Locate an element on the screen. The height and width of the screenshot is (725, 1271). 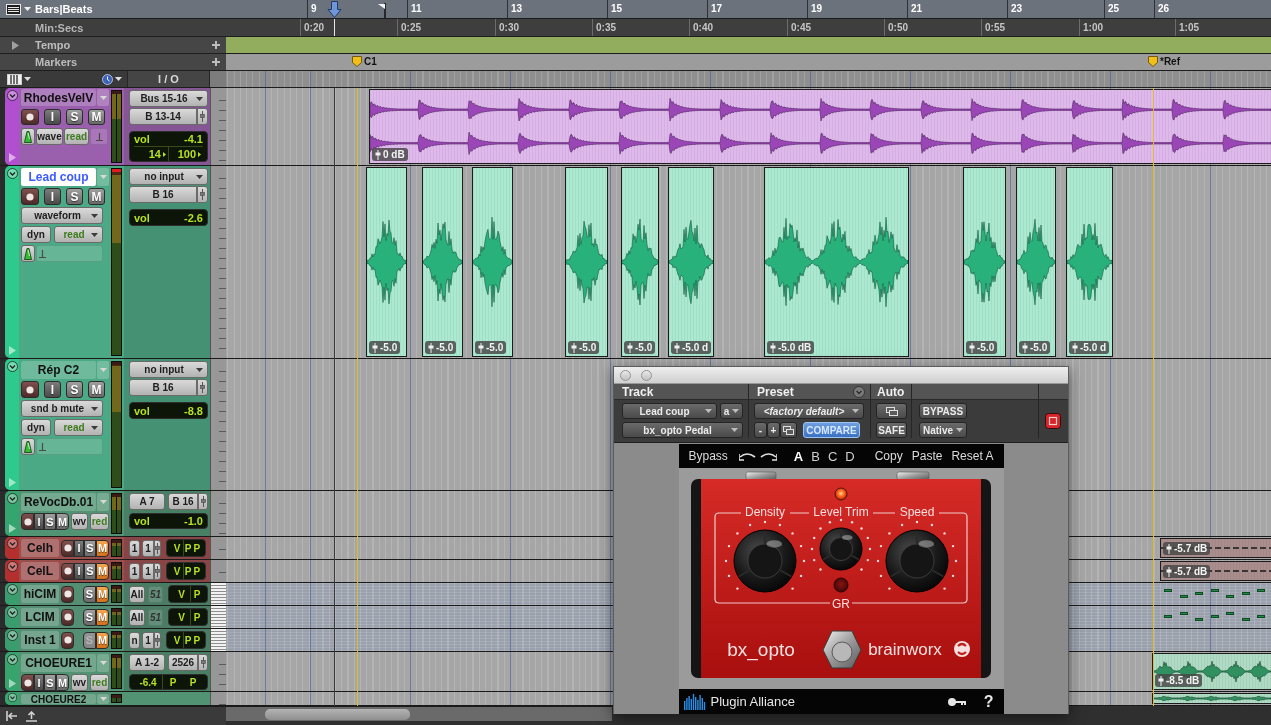
marker-label: C1 is located at coordinates (370, 61).